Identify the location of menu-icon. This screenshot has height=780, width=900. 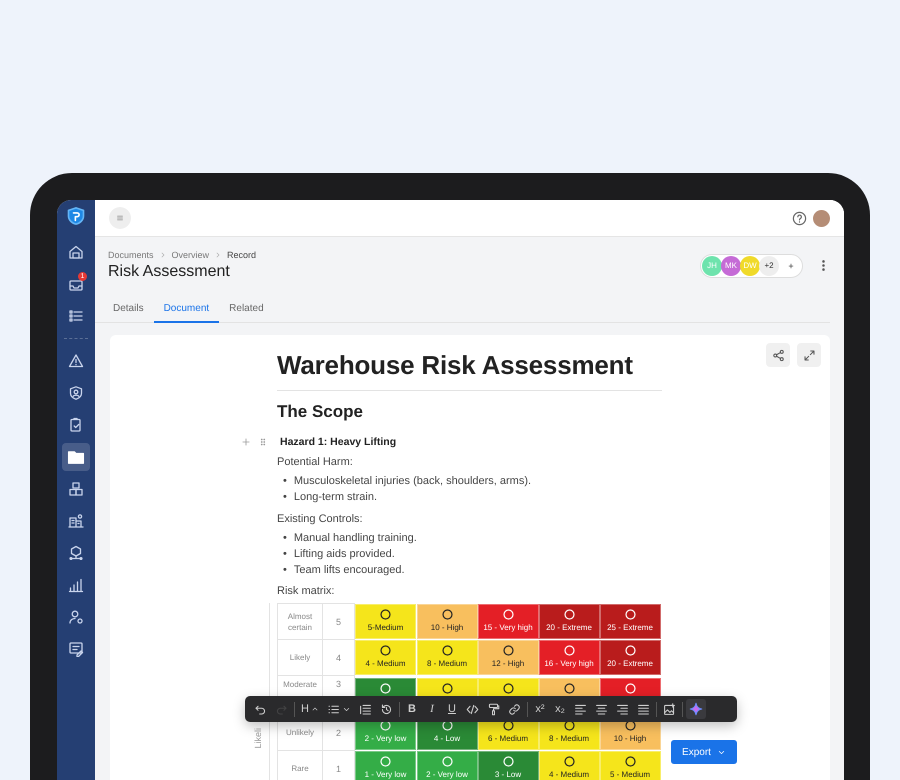
(120, 218).